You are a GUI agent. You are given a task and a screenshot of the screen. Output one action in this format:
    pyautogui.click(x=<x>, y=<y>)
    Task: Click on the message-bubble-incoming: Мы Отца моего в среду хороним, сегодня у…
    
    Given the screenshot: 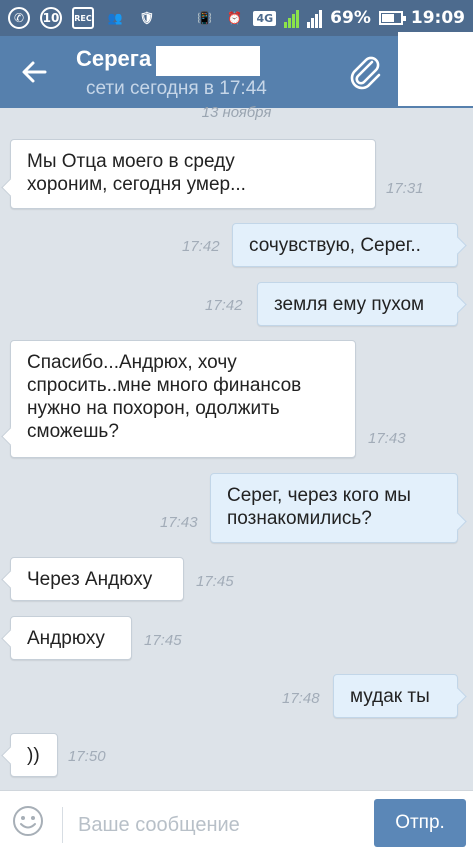 What is the action you would take?
    pyautogui.click(x=193, y=174)
    